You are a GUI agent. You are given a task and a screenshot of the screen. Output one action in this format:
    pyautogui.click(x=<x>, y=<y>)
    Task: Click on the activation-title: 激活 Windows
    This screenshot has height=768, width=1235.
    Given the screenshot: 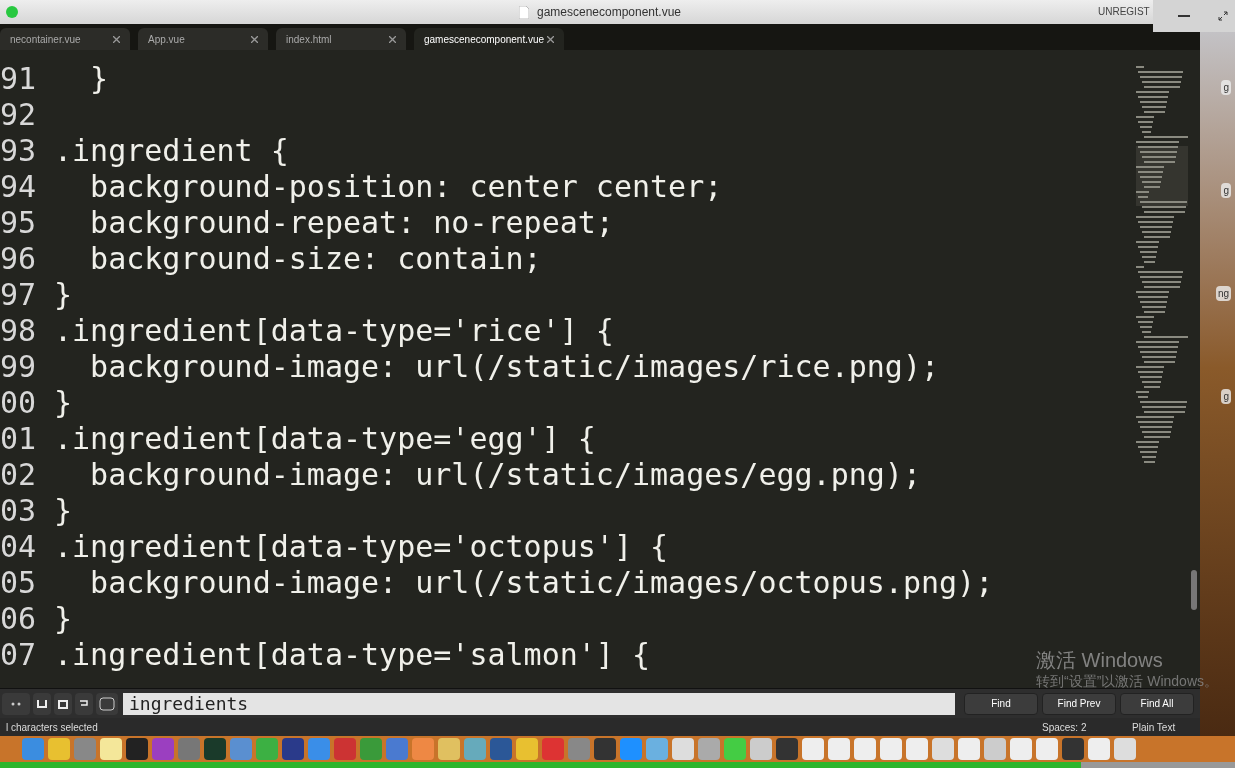 What is the action you would take?
    pyautogui.click(x=1100, y=660)
    